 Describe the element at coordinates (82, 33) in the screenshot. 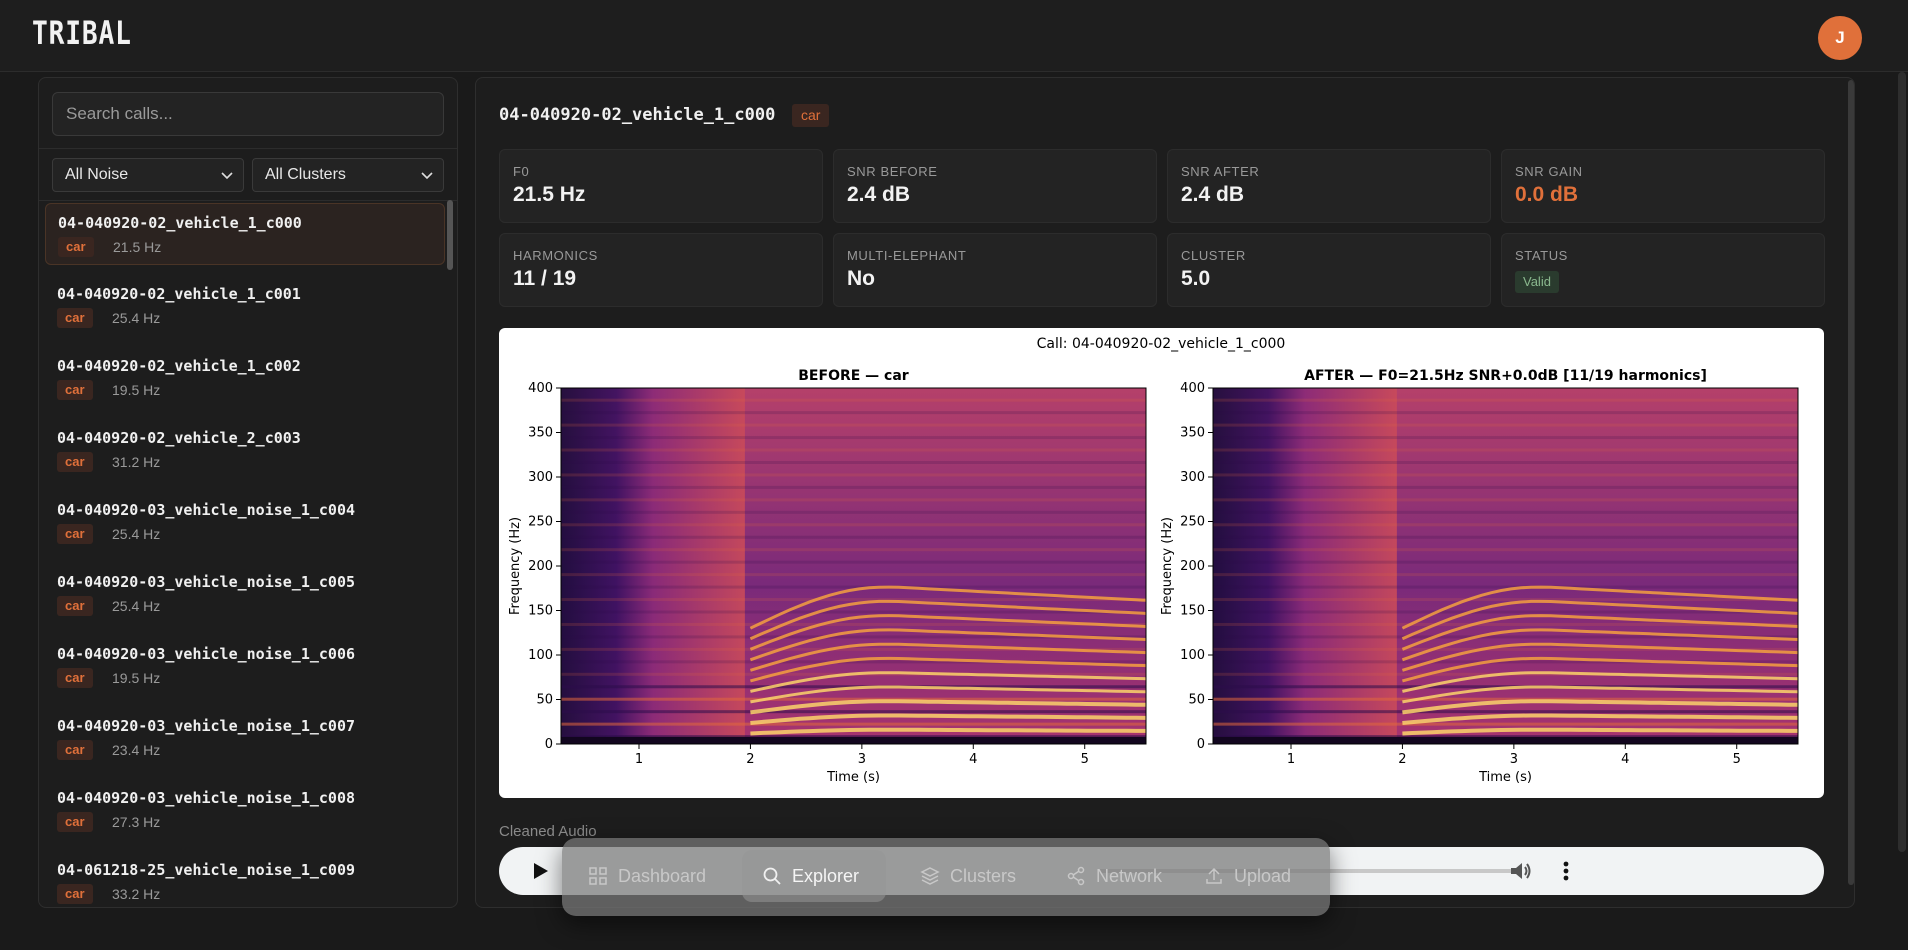

I see `app-logo: TRIBAL` at that location.